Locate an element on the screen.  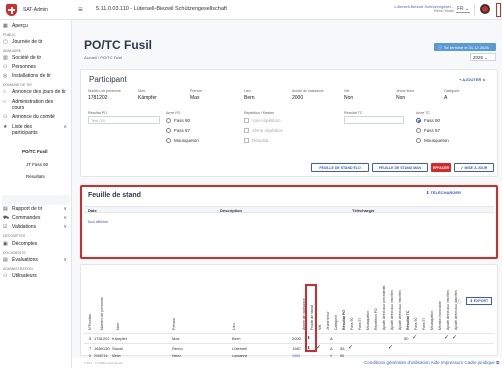
sidebar-item-personnes: ⚇ Personnes is located at coordinates (36, 67).